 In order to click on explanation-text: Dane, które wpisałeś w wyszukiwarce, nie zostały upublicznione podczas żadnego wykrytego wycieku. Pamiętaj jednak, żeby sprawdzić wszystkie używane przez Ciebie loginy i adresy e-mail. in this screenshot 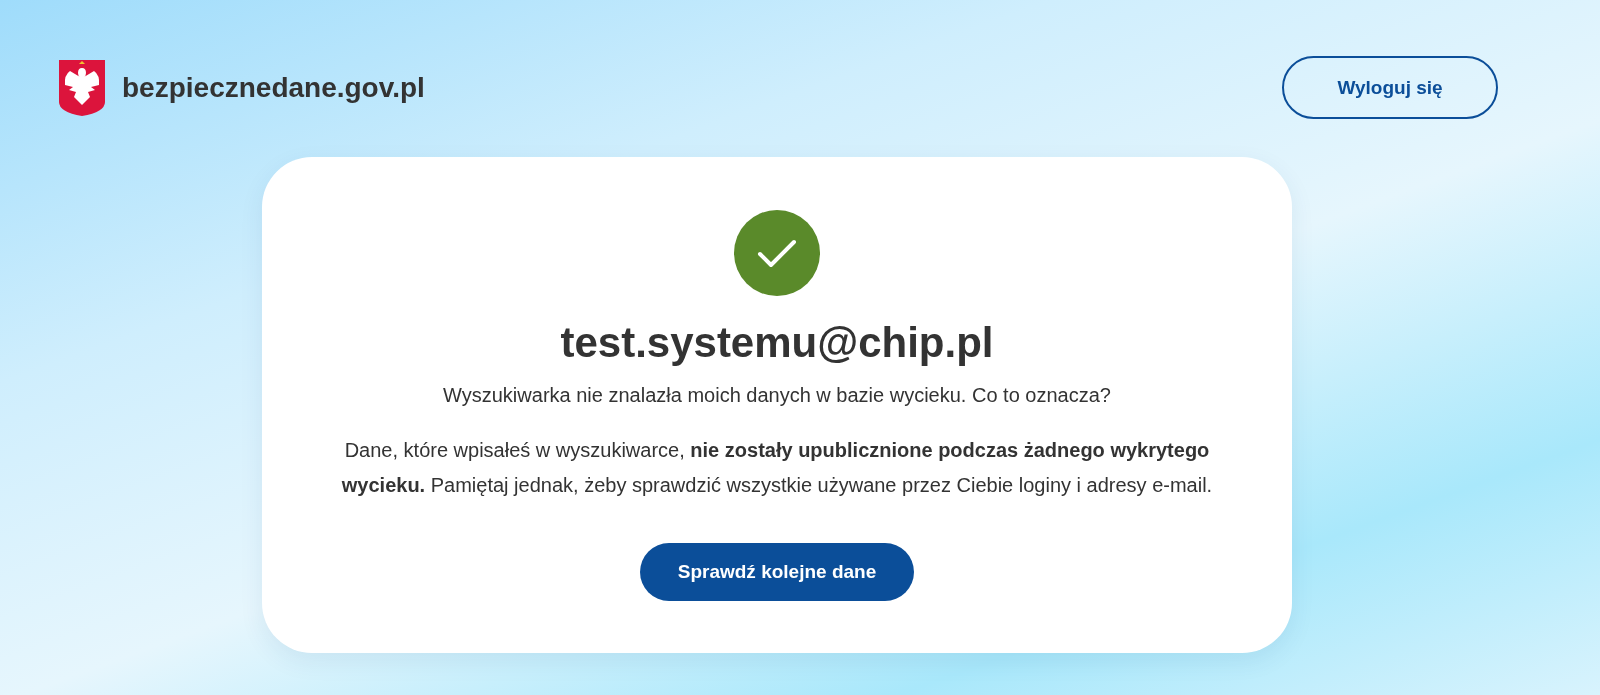, I will do `click(777, 468)`.